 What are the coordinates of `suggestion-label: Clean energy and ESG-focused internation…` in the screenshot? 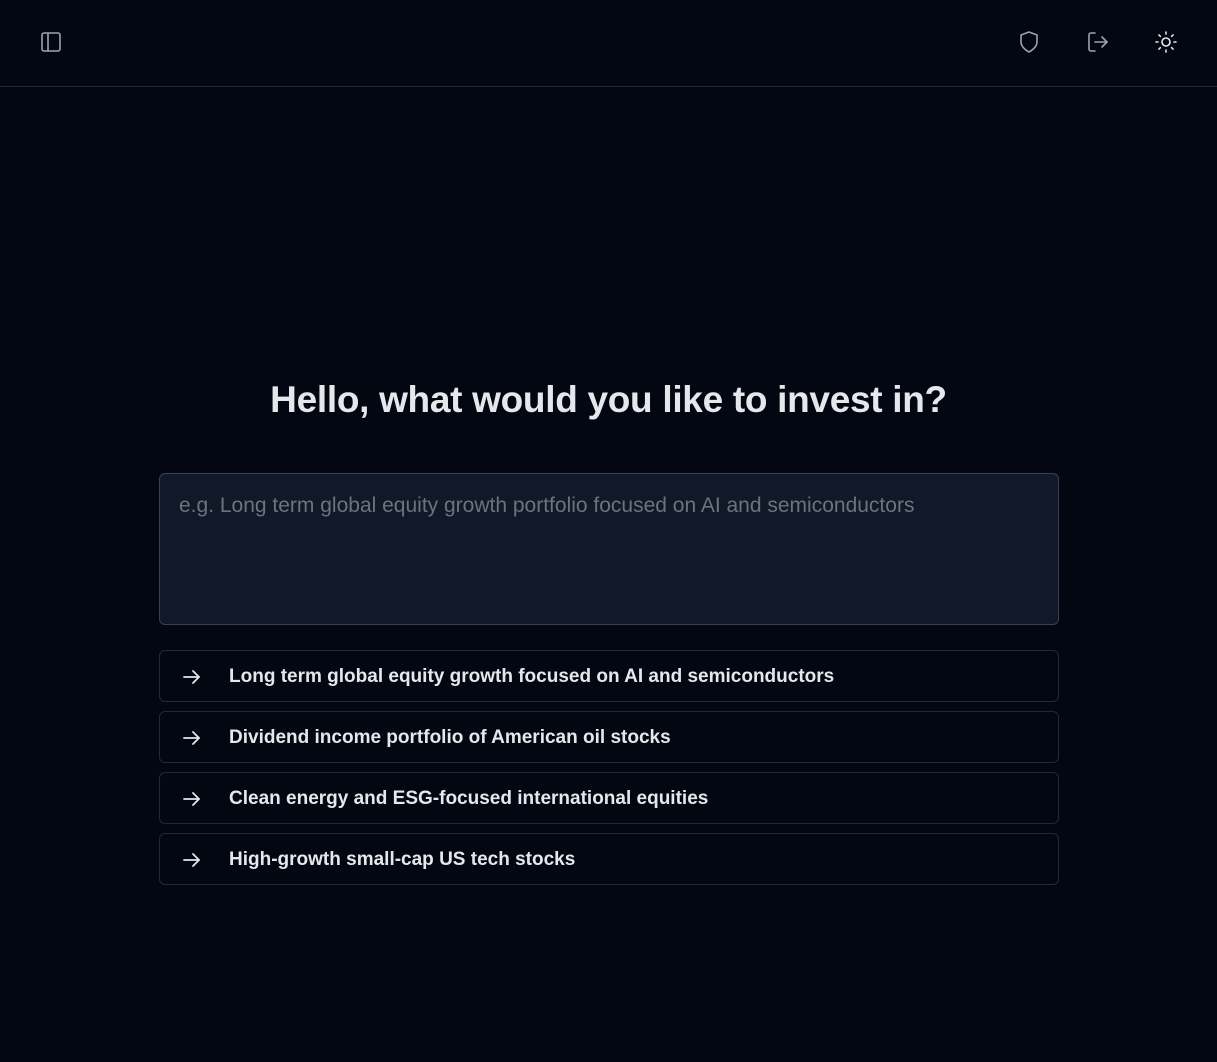 It's located at (469, 798).